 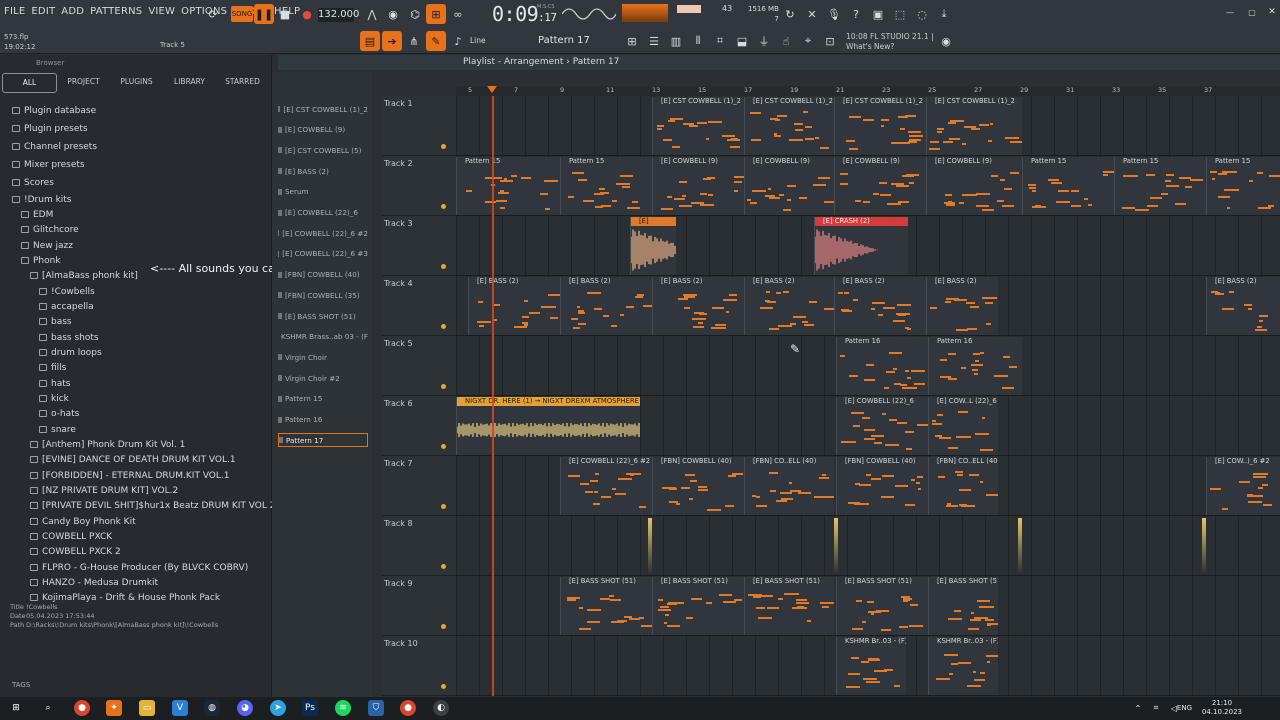 I want to click on spotify-icon: ≋, so click(x=343, y=708).